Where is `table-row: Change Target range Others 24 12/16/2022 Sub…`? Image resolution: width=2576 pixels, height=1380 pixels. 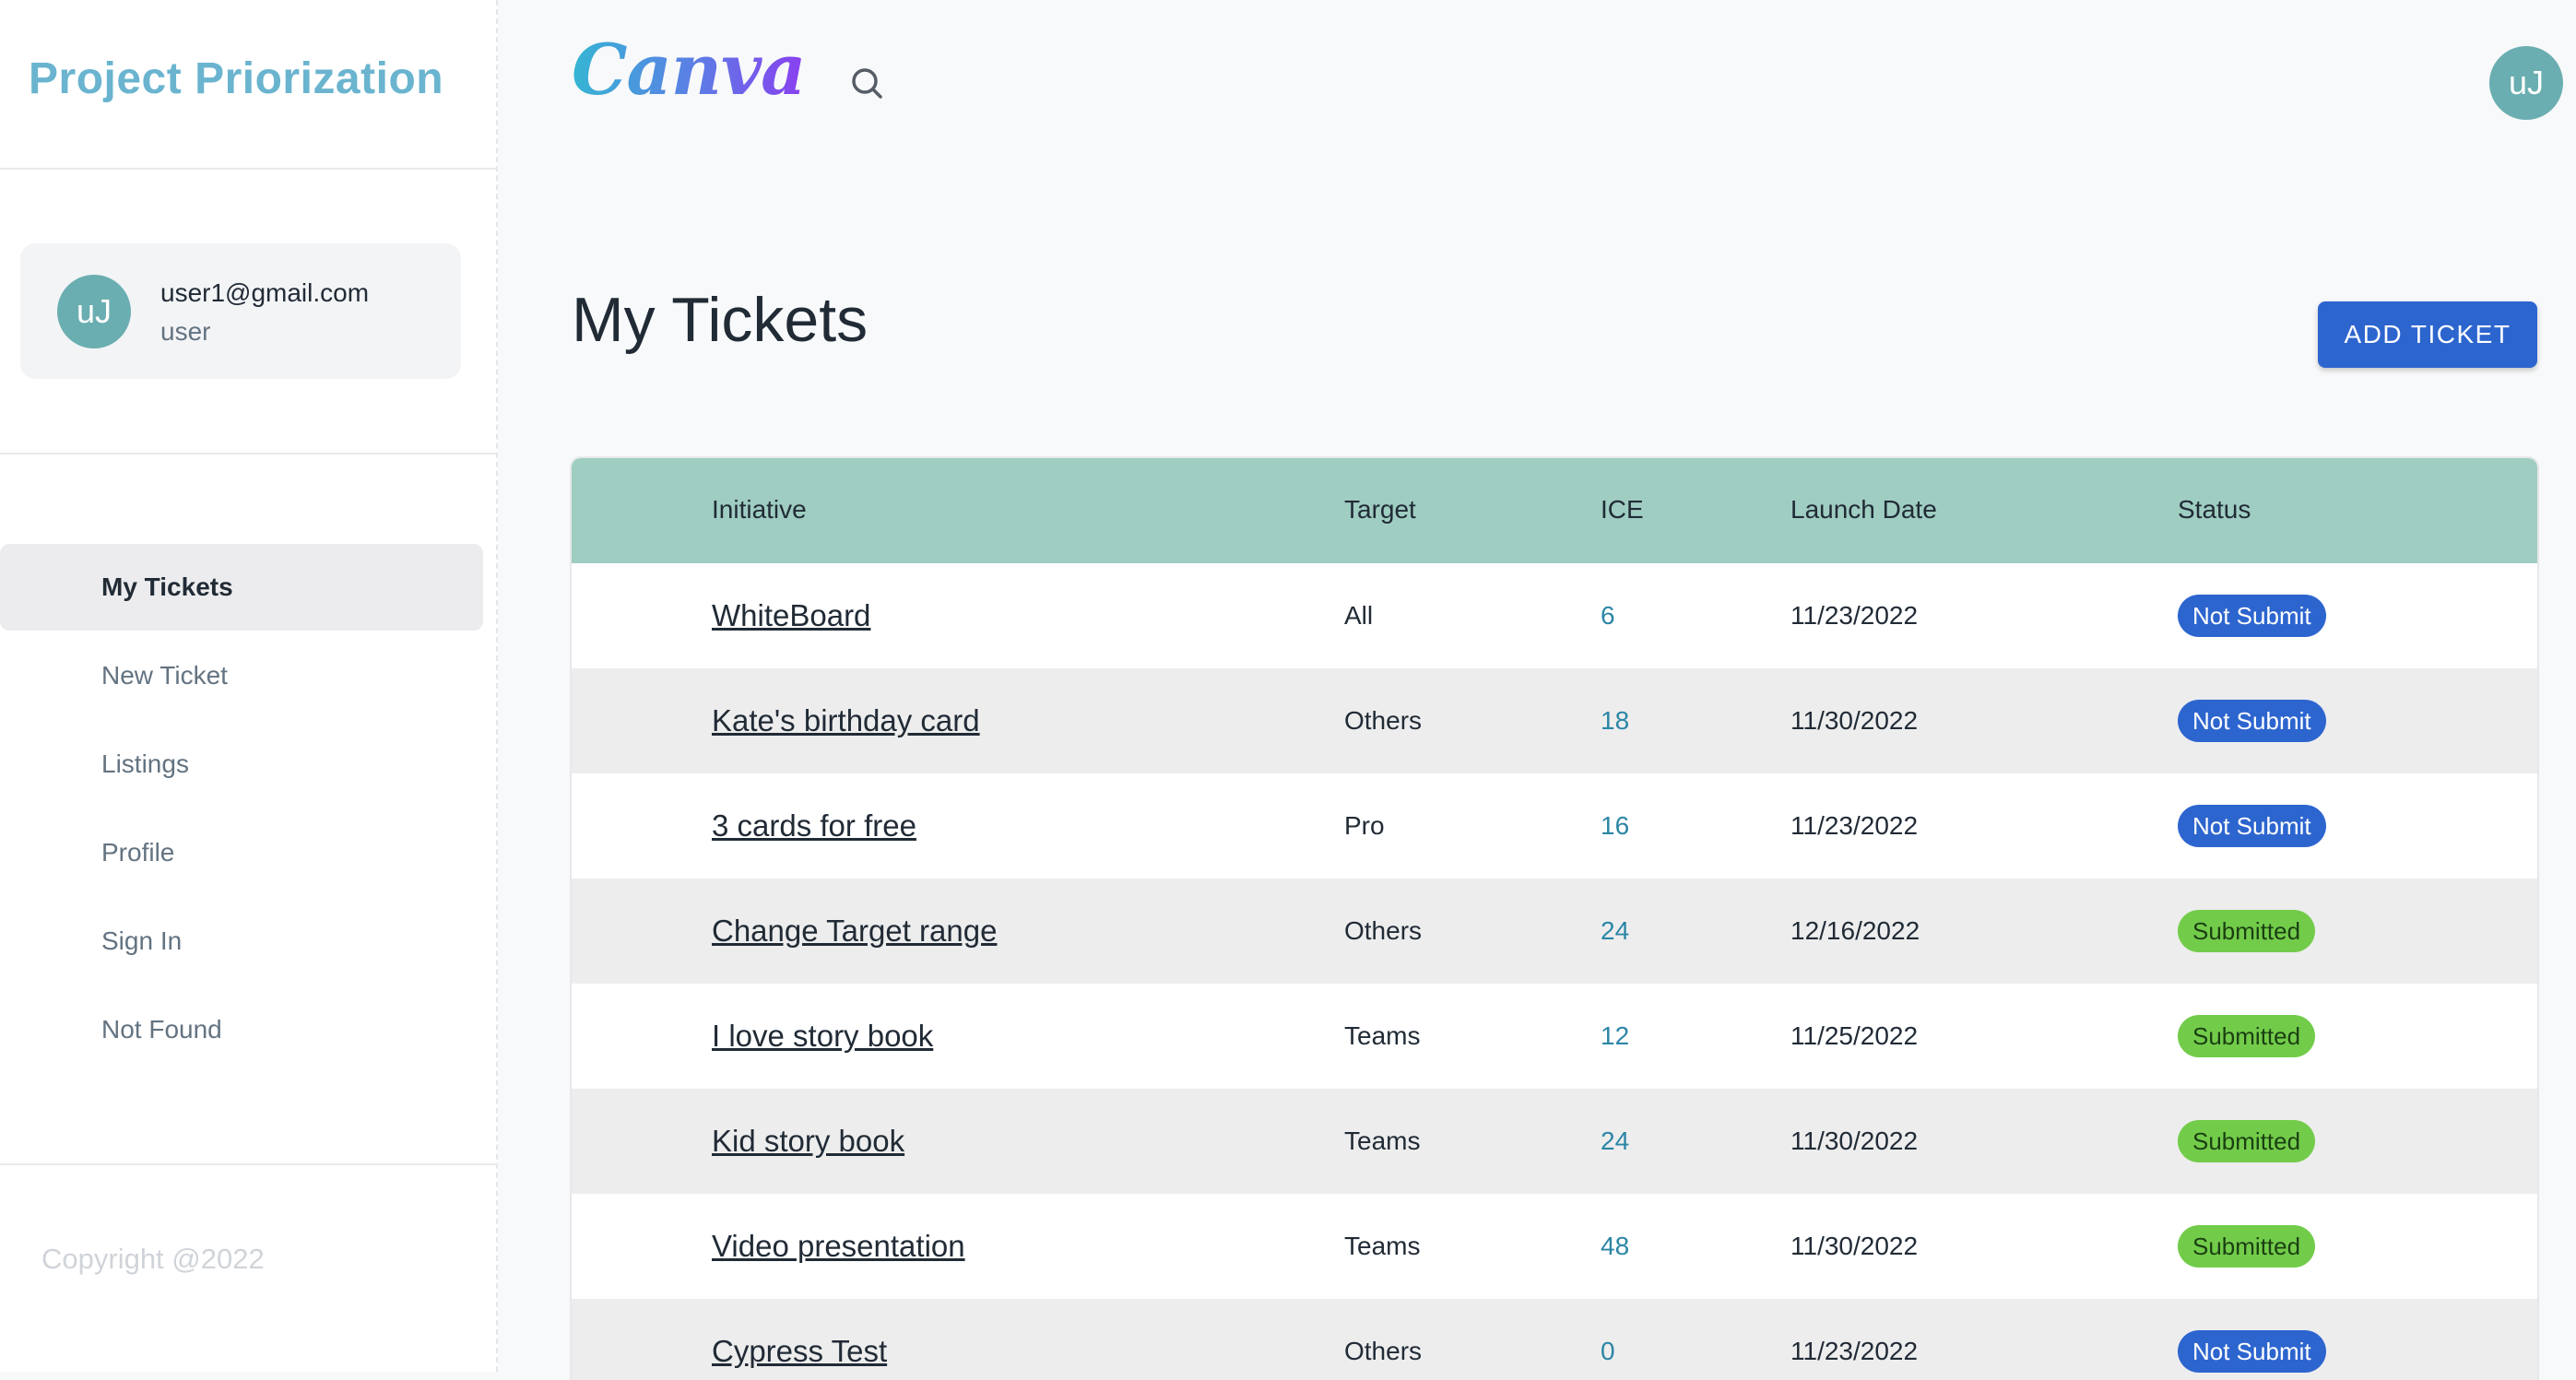 table-row: Change Target range Others 24 12/16/2022 Sub… is located at coordinates (1554, 931).